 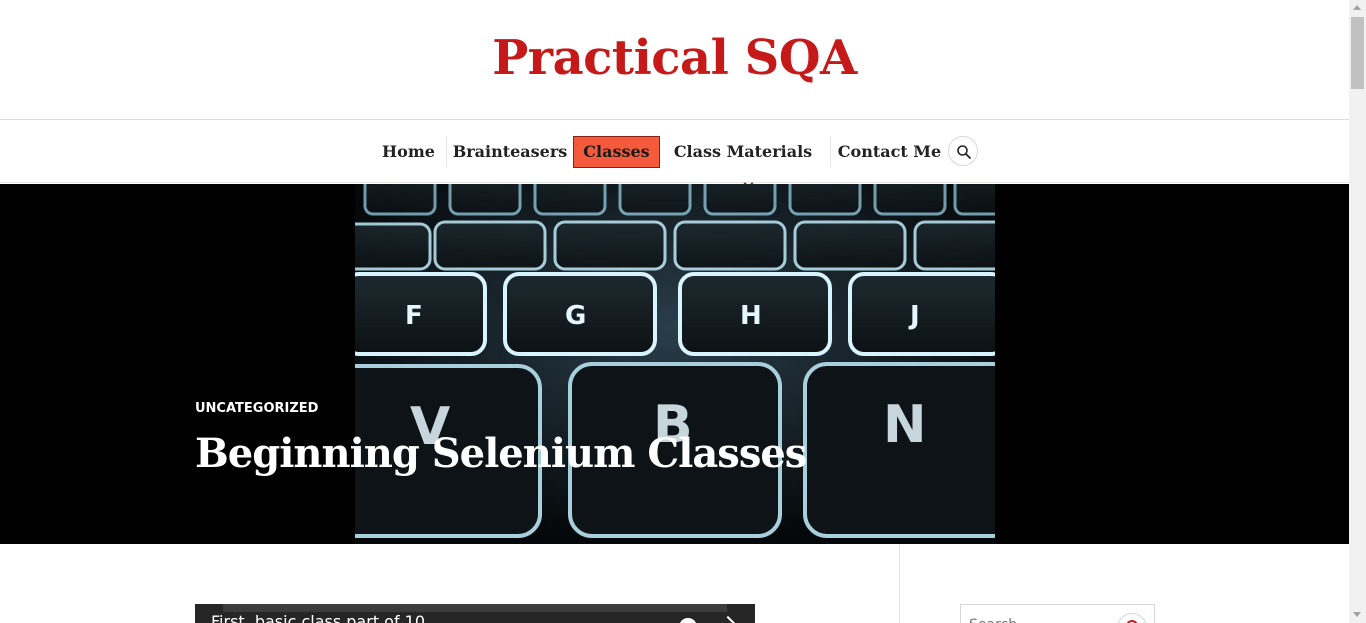 I want to click on search-icon, so click(x=964, y=152).